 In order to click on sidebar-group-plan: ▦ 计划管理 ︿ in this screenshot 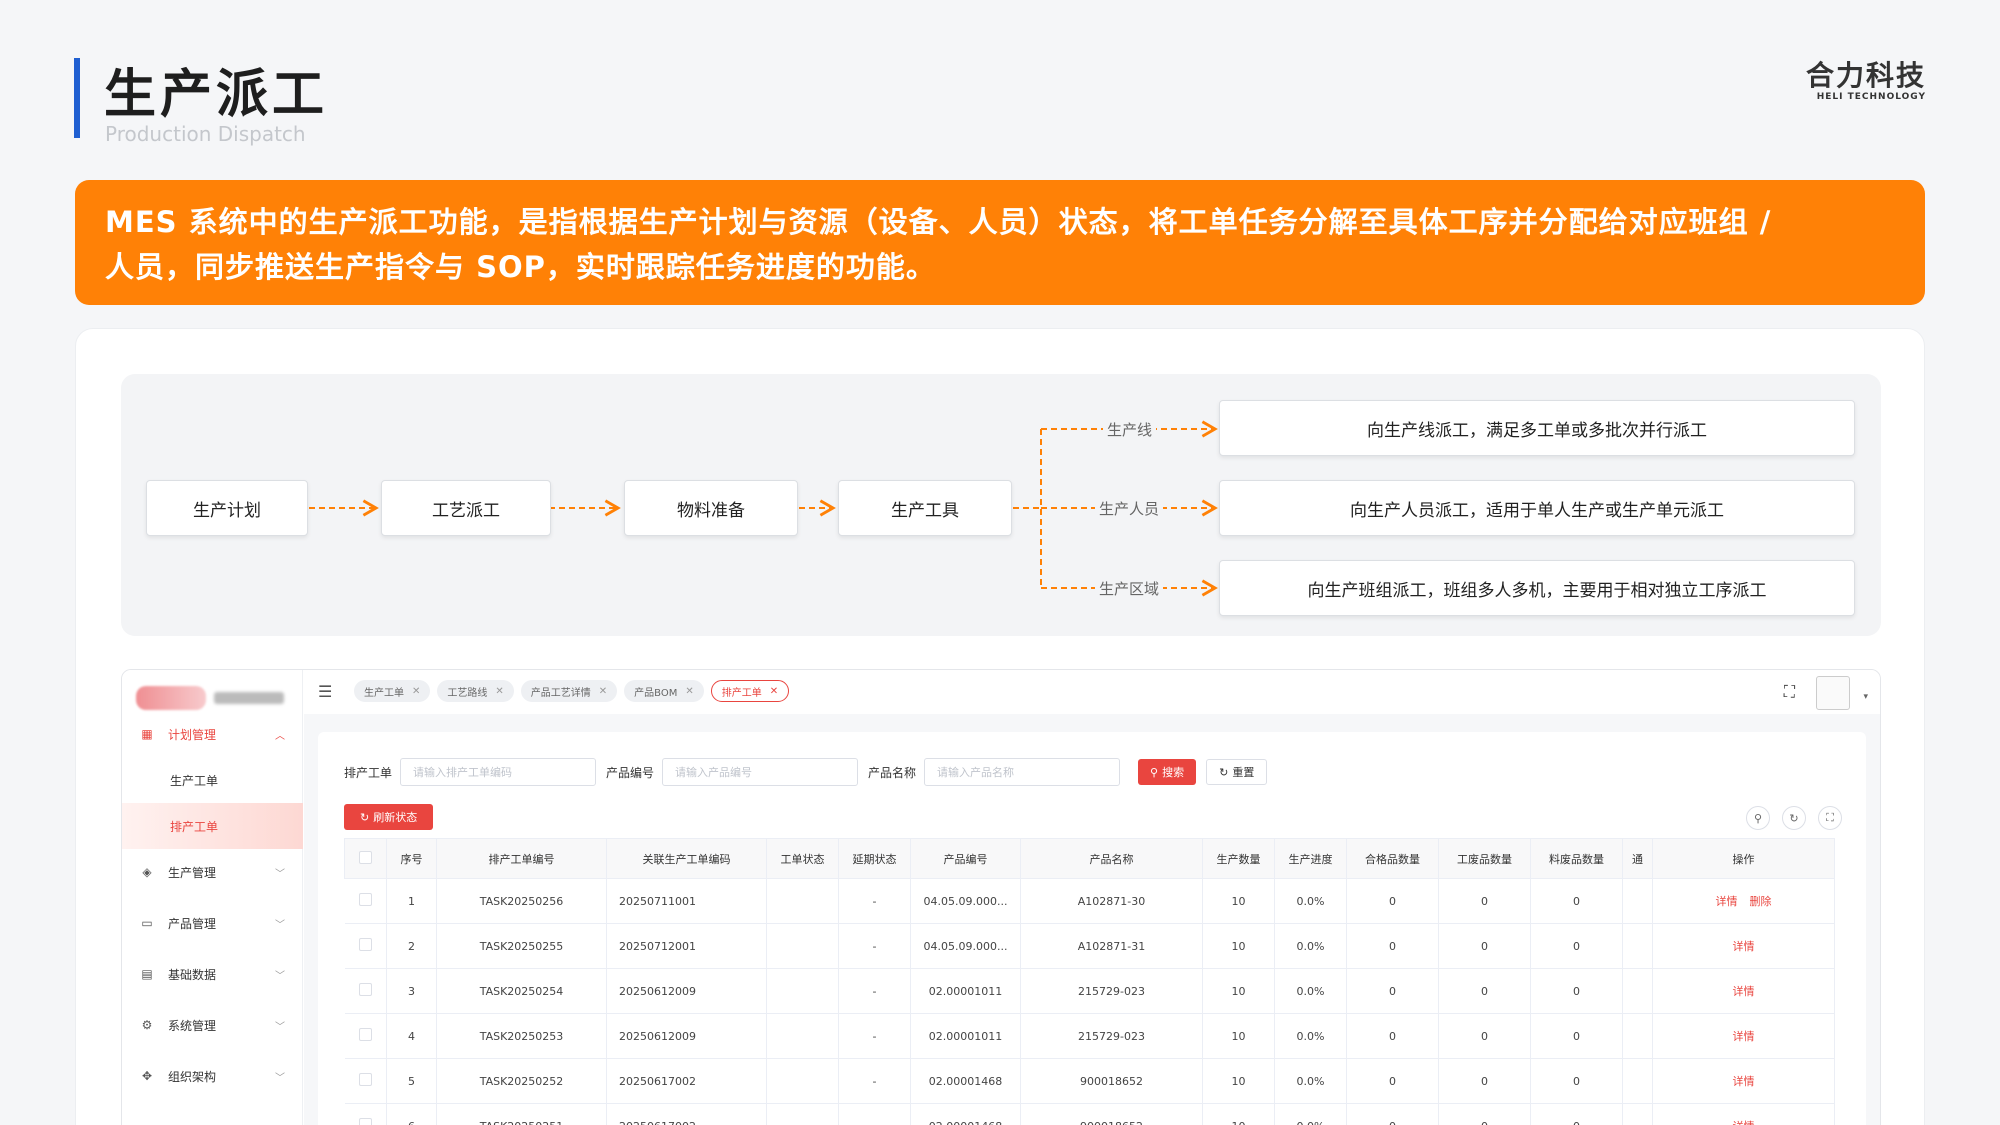, I will do `click(212, 734)`.